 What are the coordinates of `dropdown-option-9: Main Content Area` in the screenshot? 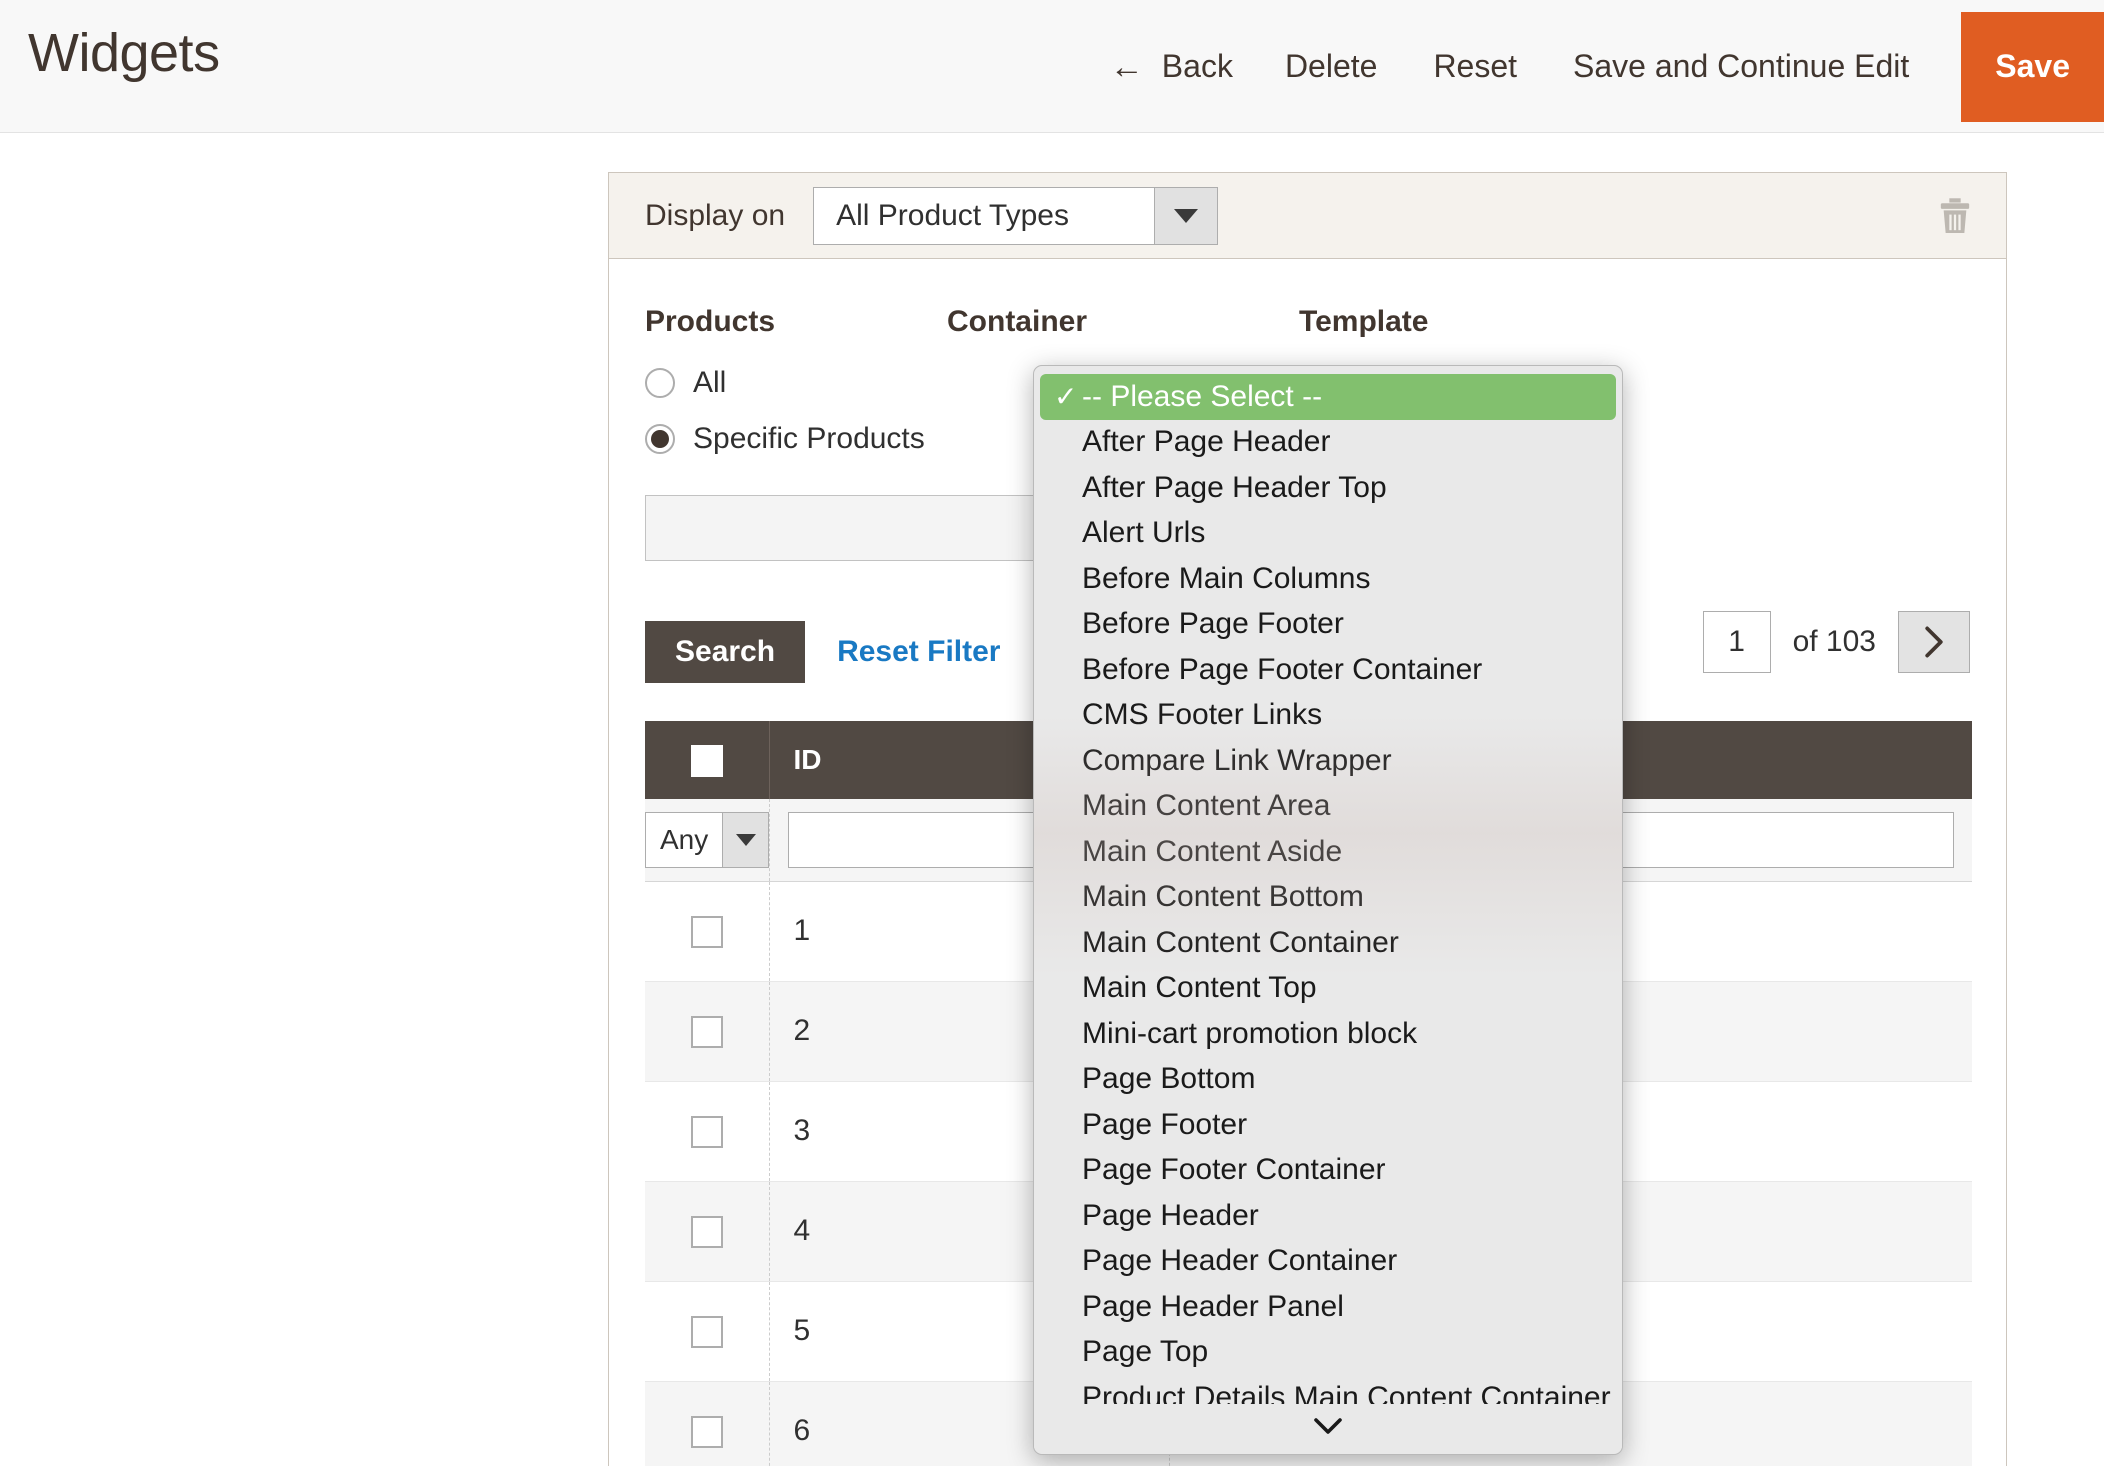 It's located at (1328, 807).